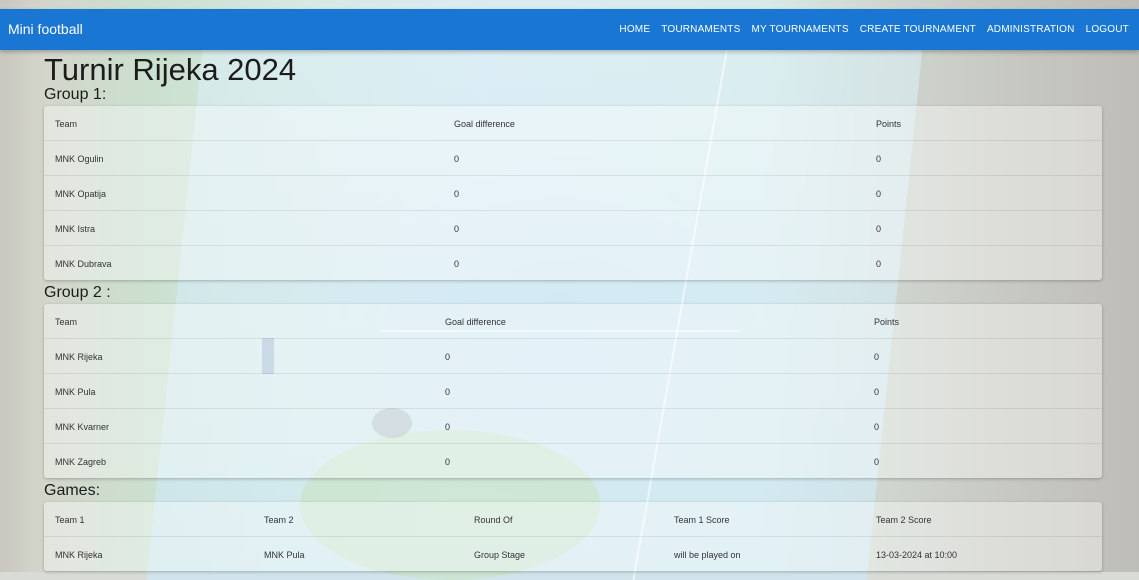  What do you see at coordinates (70, 520) in the screenshot?
I see `column-header-team-1: Team 1` at bounding box center [70, 520].